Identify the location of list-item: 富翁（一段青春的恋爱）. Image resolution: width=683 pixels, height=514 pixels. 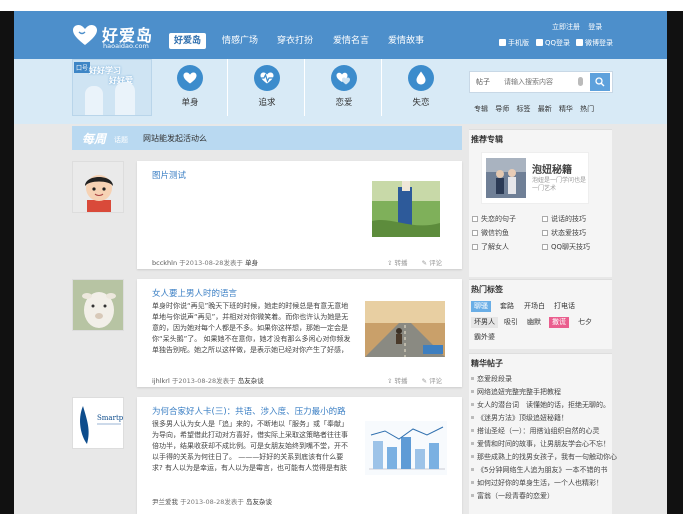
(512, 496).